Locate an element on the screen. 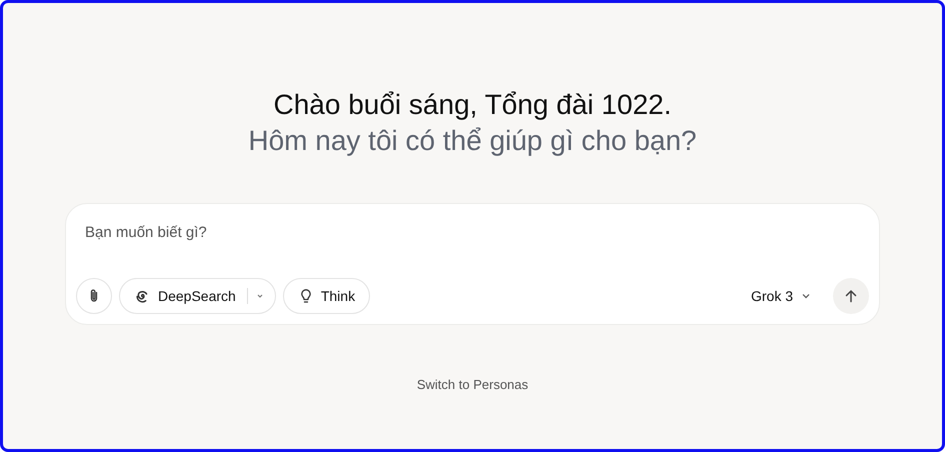 The image size is (945, 452). deepsearch-button: DeepSearch is located at coordinates (197, 296).